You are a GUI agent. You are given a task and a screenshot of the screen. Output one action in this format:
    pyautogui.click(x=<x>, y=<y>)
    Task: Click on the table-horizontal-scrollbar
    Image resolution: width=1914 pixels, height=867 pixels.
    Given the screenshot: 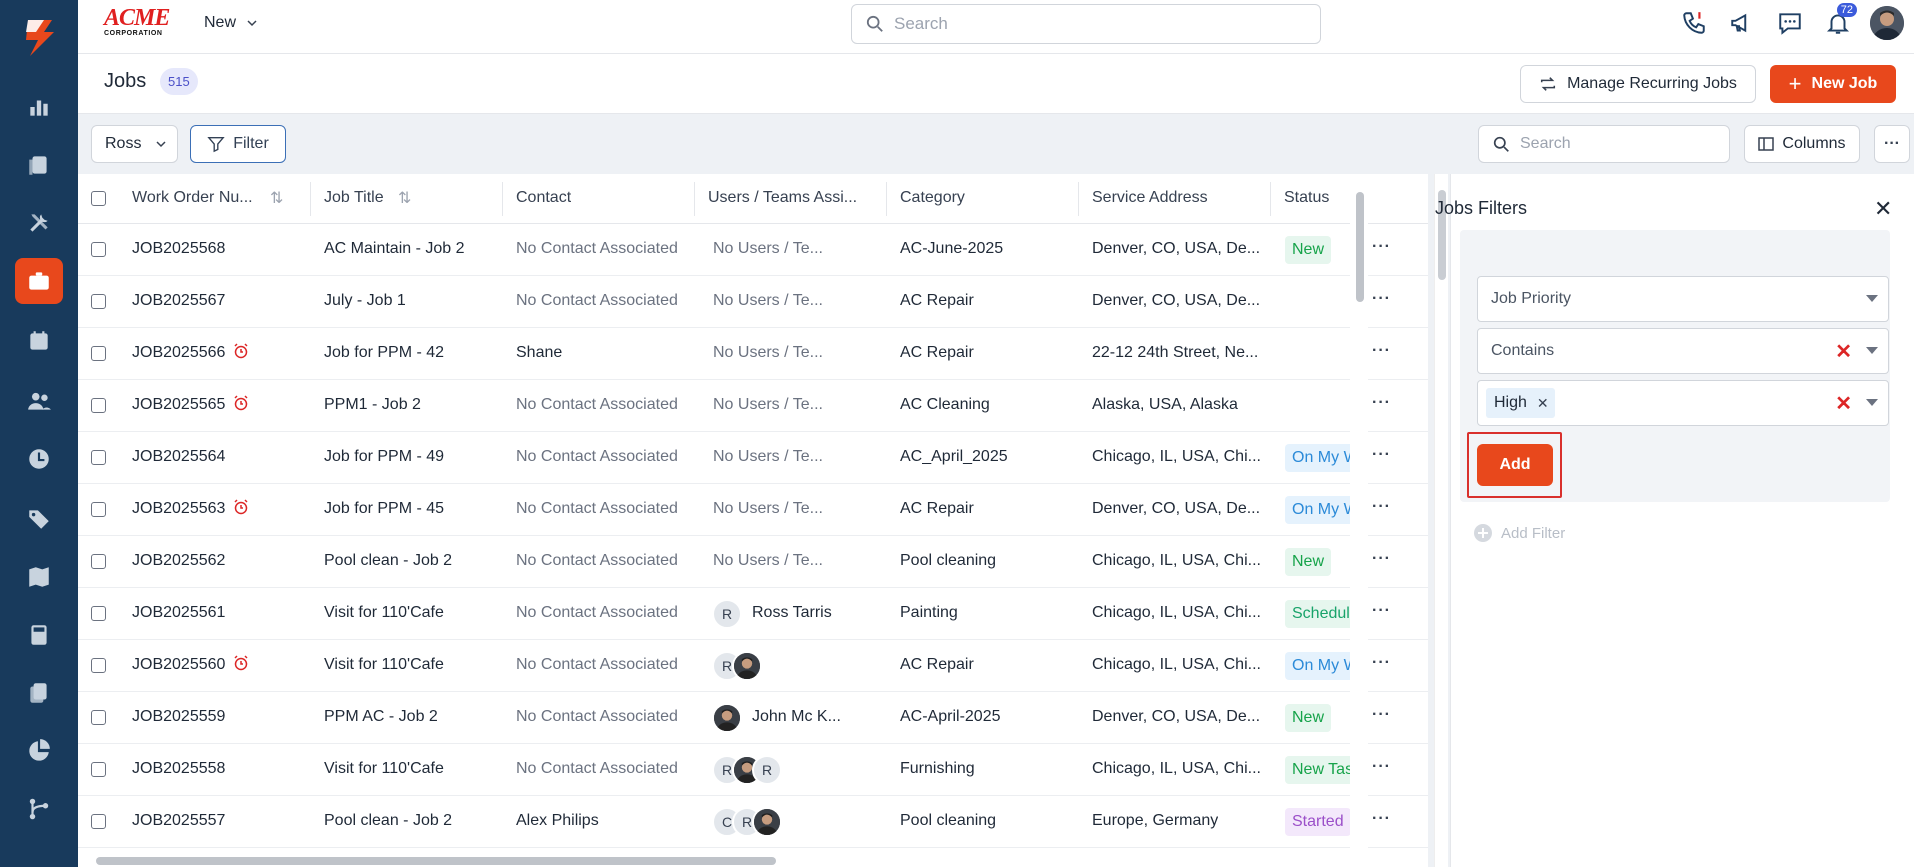 What is the action you would take?
    pyautogui.click(x=753, y=859)
    